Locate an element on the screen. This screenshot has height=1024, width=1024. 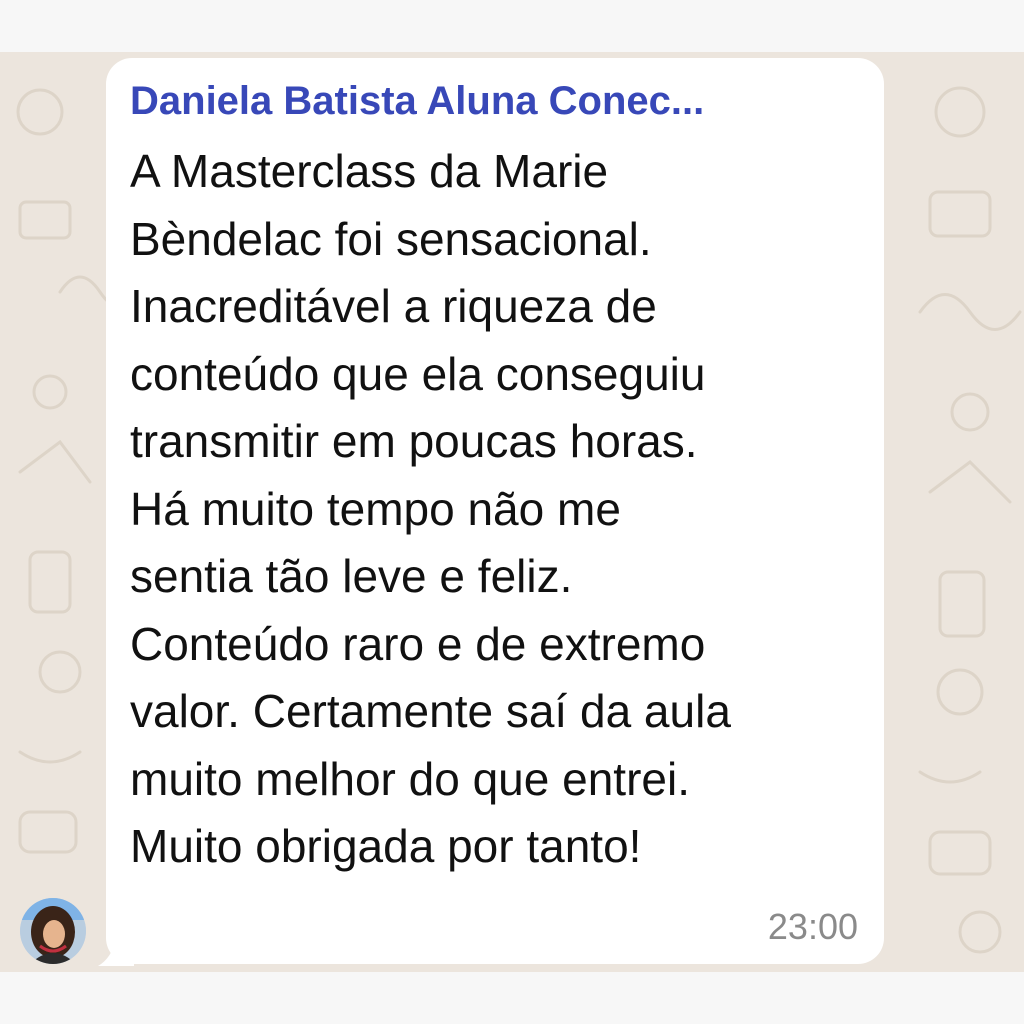
message-line: muito melhor do que entrei. is located at coordinates (410, 778).